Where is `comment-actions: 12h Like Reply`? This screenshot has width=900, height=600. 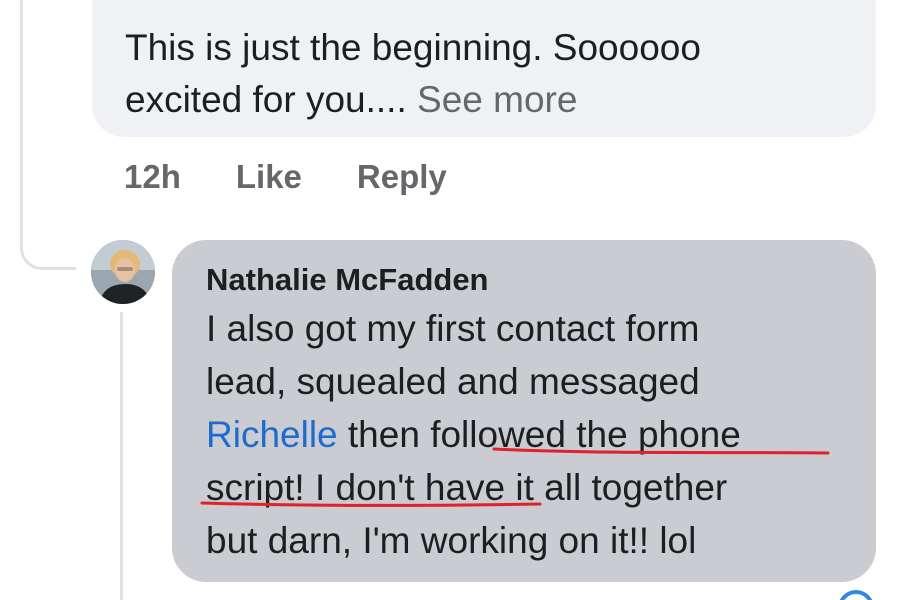 comment-actions: 12h Like Reply is located at coordinates (285, 177).